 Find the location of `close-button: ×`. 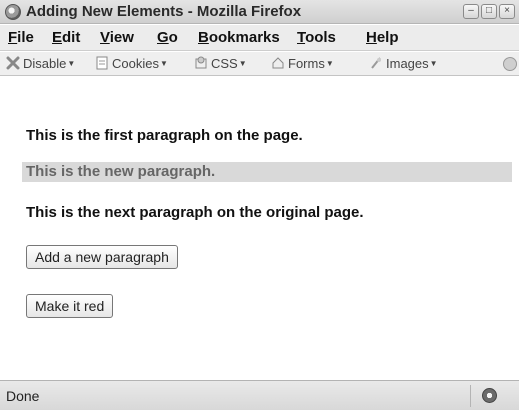

close-button: × is located at coordinates (507, 11).